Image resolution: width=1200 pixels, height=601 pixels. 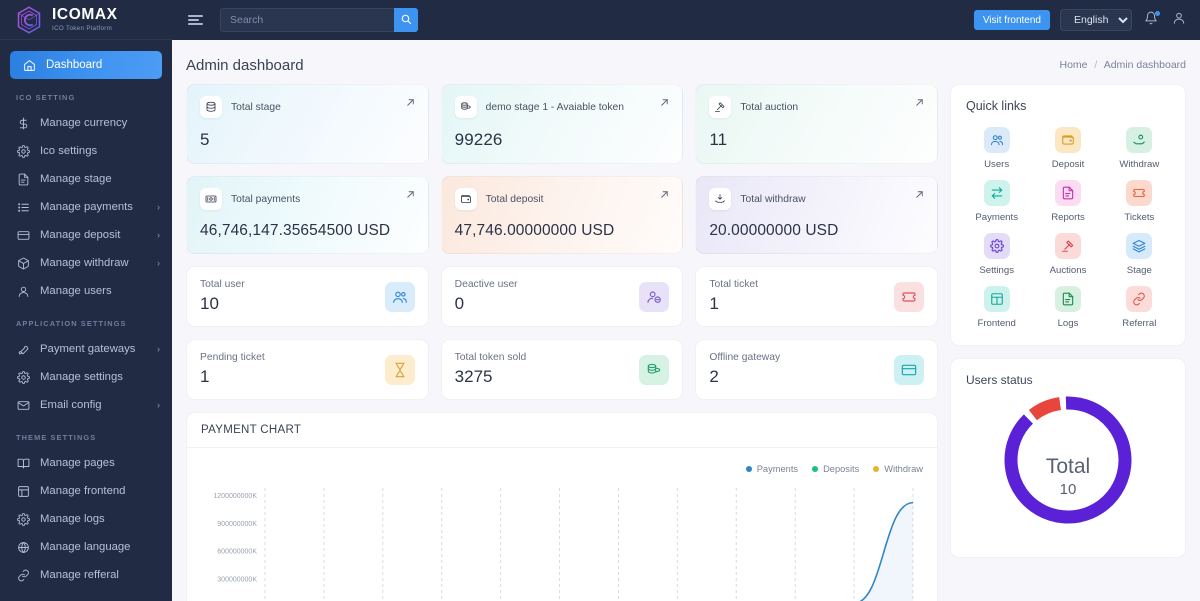 I want to click on stat-card-total-user: Total user 10, so click(x=307, y=296).